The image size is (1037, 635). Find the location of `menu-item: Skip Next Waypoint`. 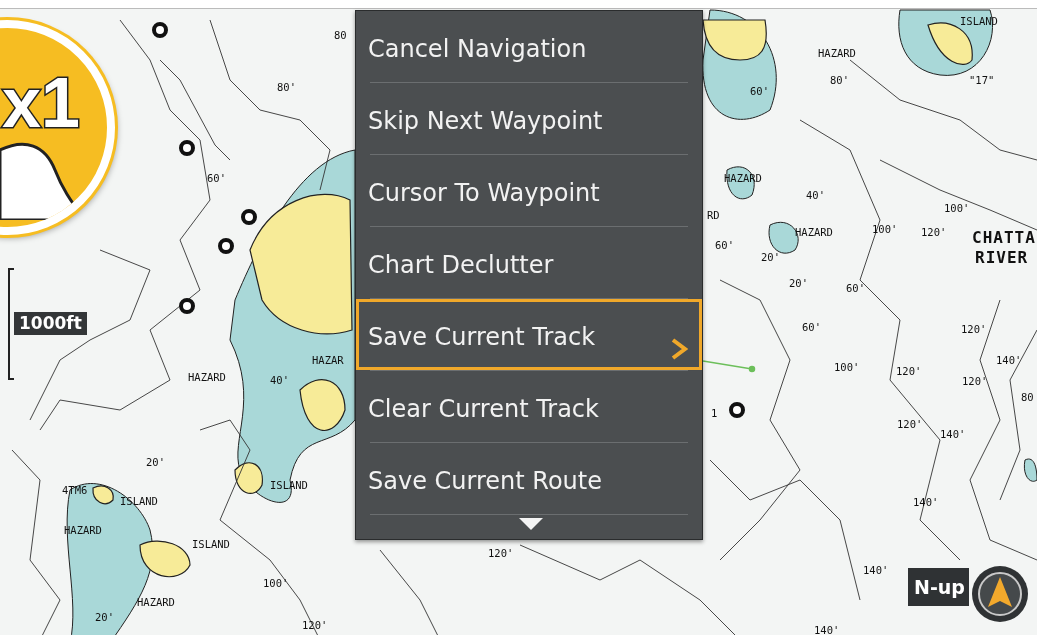

menu-item: Skip Next Waypoint is located at coordinates (529, 118).